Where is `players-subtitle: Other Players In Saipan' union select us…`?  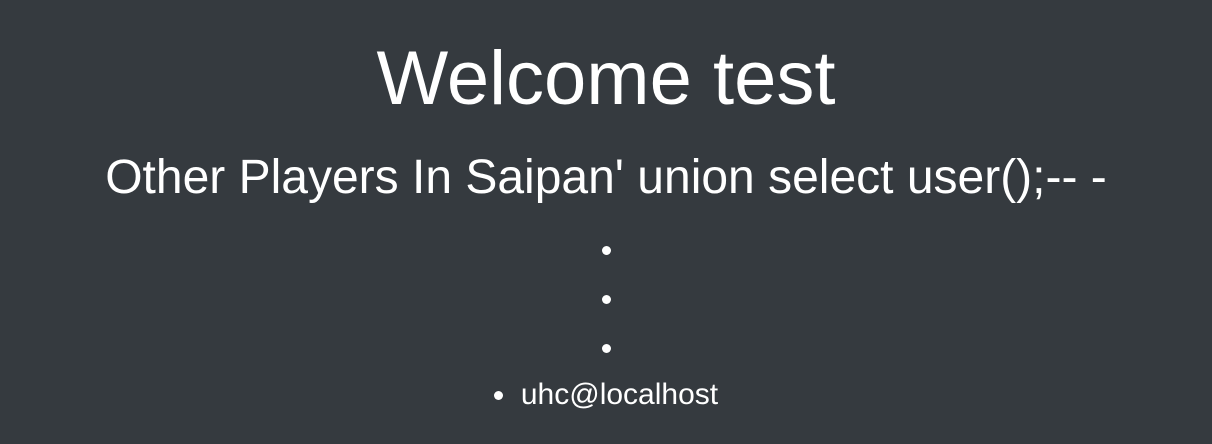
players-subtitle: Other Players In Saipan' union select us… is located at coordinates (606, 177).